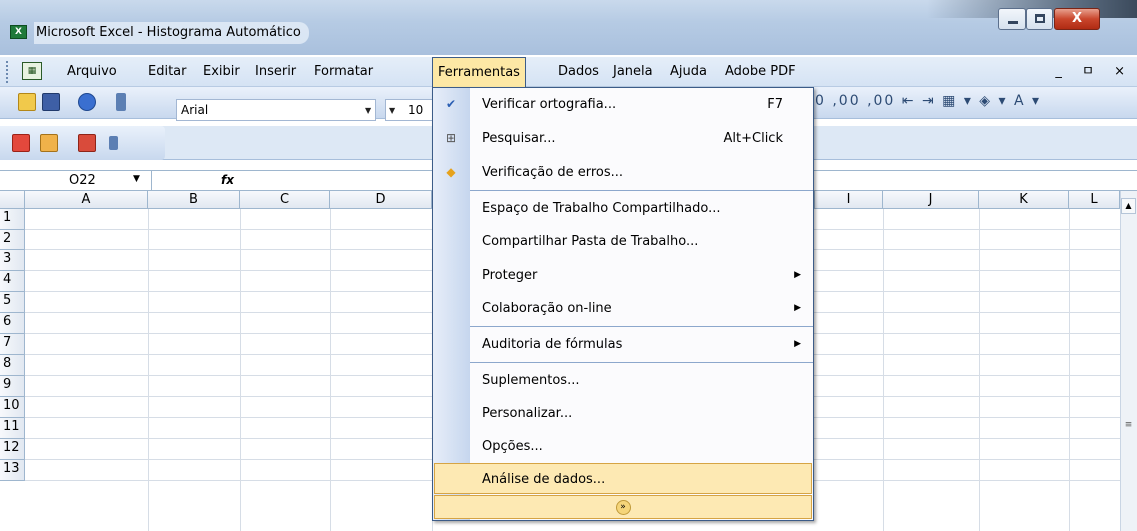  What do you see at coordinates (12, 219) in the screenshot?
I see `row-header-1: 1` at bounding box center [12, 219].